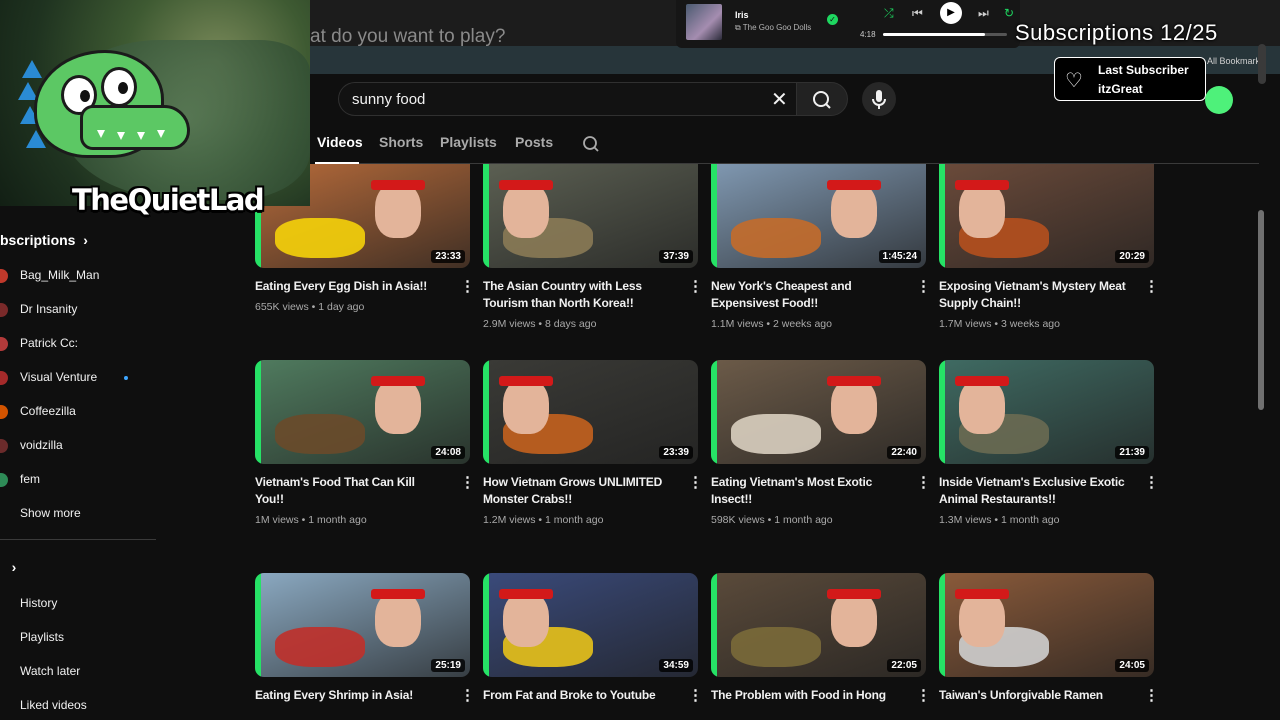 The image size is (1280, 720). Describe the element at coordinates (1034, 695) in the screenshot. I see `video-title: Taiwan's Unforgivable Ramen` at that location.